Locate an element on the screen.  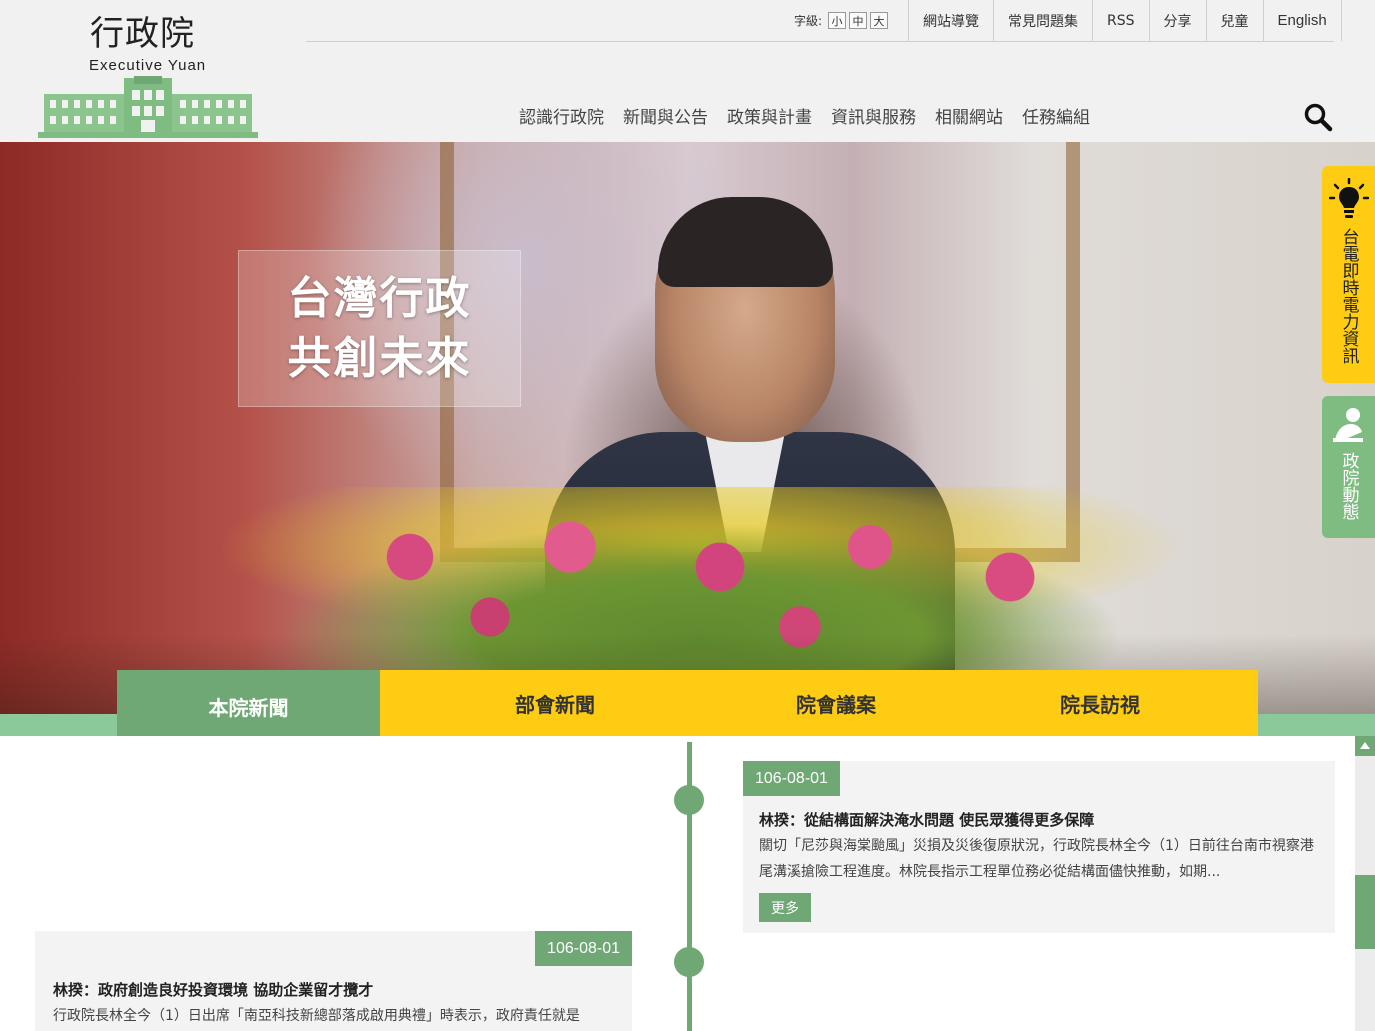
nav-news: 新聞與公告 is located at coordinates (665, 115).